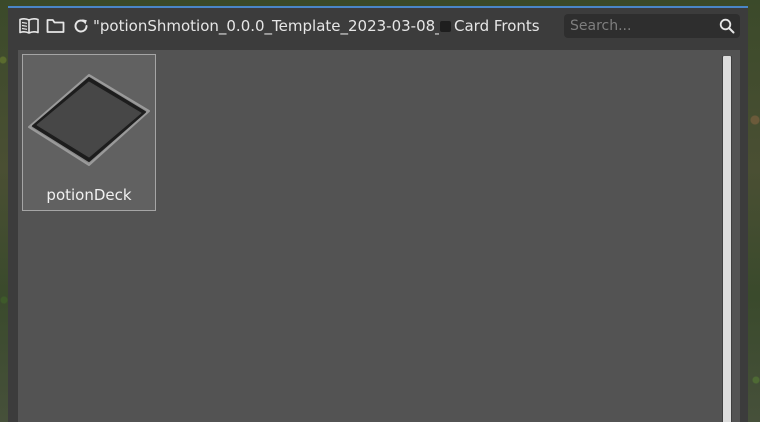 Image resolution: width=760 pixels, height=422 pixels. What do you see at coordinates (727, 26) in the screenshot?
I see `search-icon` at bounding box center [727, 26].